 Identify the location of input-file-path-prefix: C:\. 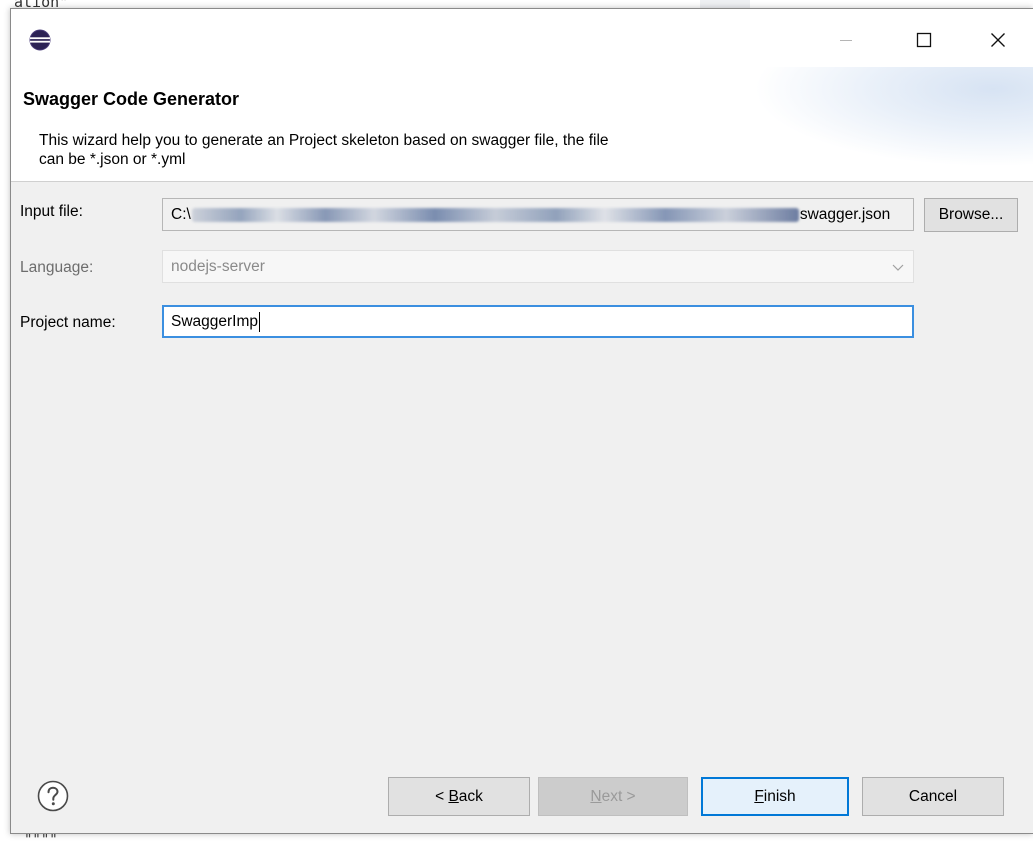
(181, 214).